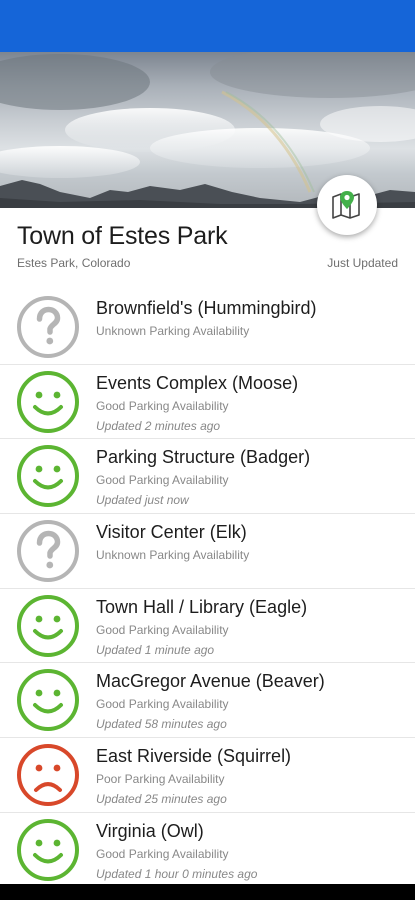 Image resolution: width=415 pixels, height=900 pixels. I want to click on navigation-bar, so click(207, 892).